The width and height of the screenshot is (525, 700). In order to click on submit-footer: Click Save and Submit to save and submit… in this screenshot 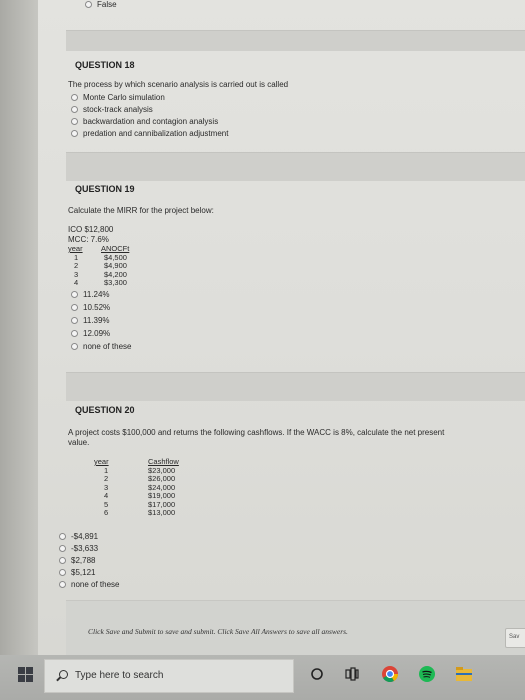, I will do `click(295, 627)`.